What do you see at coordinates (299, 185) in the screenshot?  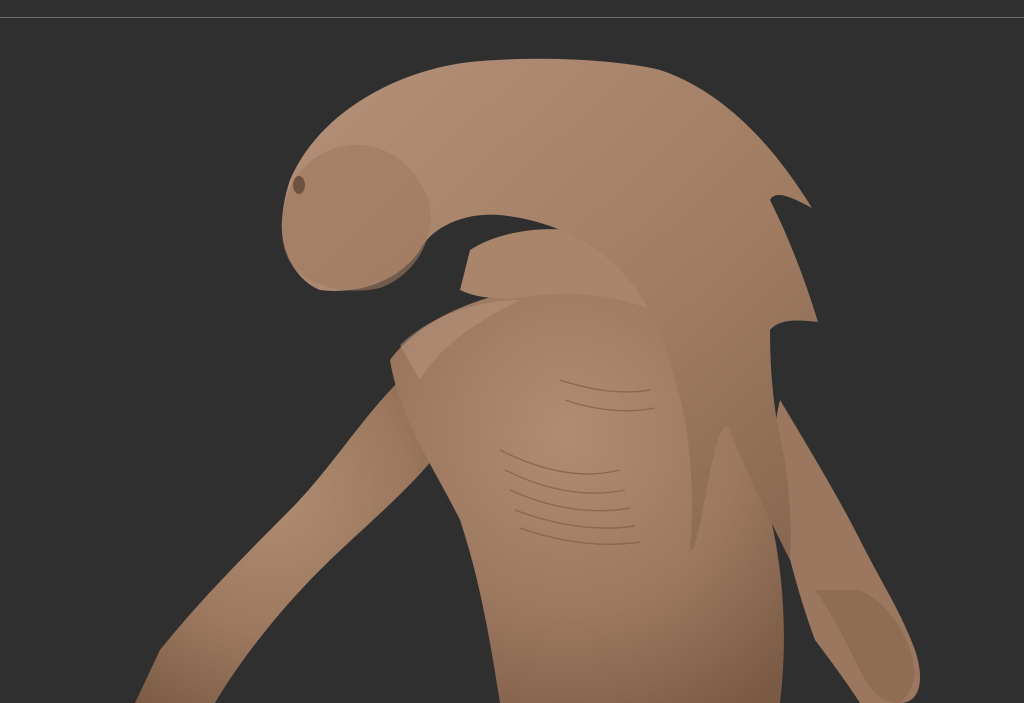 I see `eye` at bounding box center [299, 185].